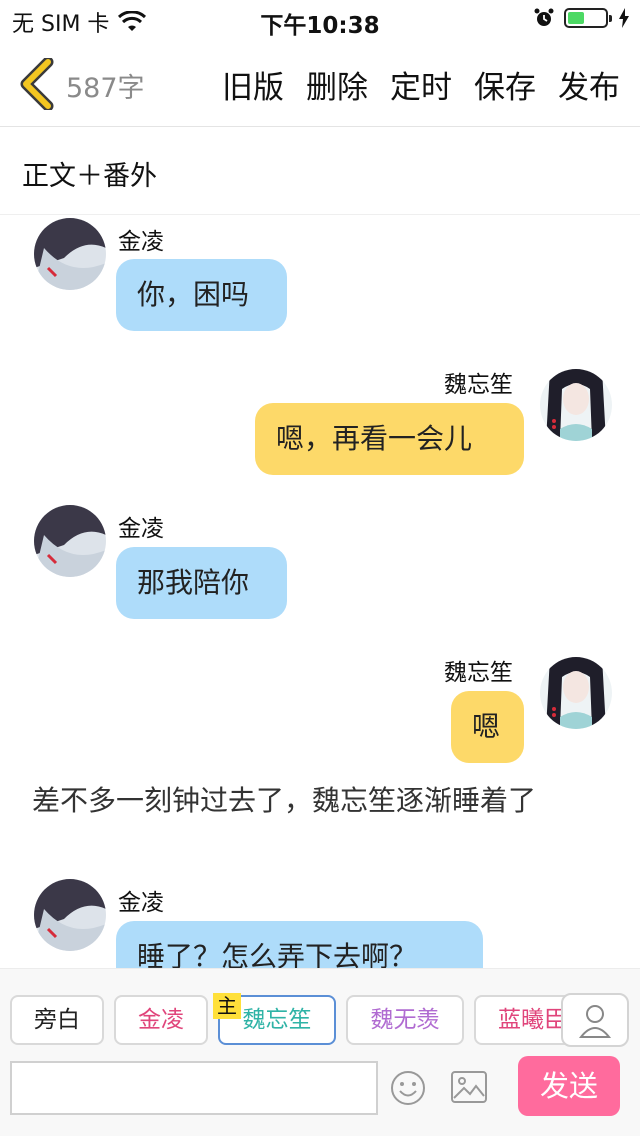 This screenshot has height=1136, width=640. What do you see at coordinates (89, 173) in the screenshot?
I see `chapter-title: 正文＋番外` at bounding box center [89, 173].